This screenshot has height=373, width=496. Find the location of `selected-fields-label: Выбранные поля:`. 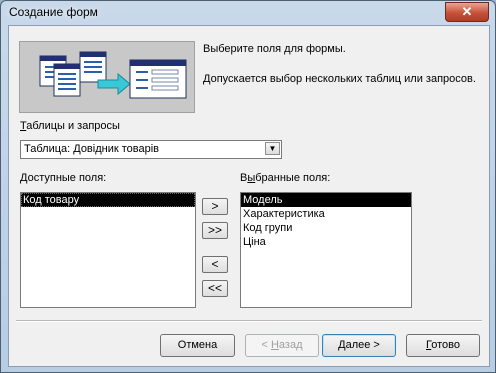

selected-fields-label: Выбранные поля: is located at coordinates (285, 178).